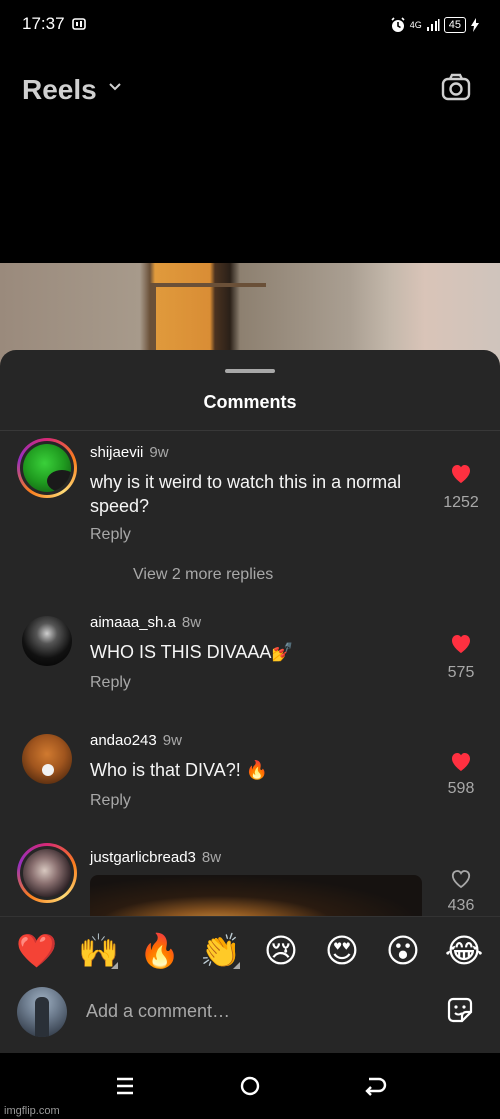  I want to click on username-text: andao243, so click(123, 740).